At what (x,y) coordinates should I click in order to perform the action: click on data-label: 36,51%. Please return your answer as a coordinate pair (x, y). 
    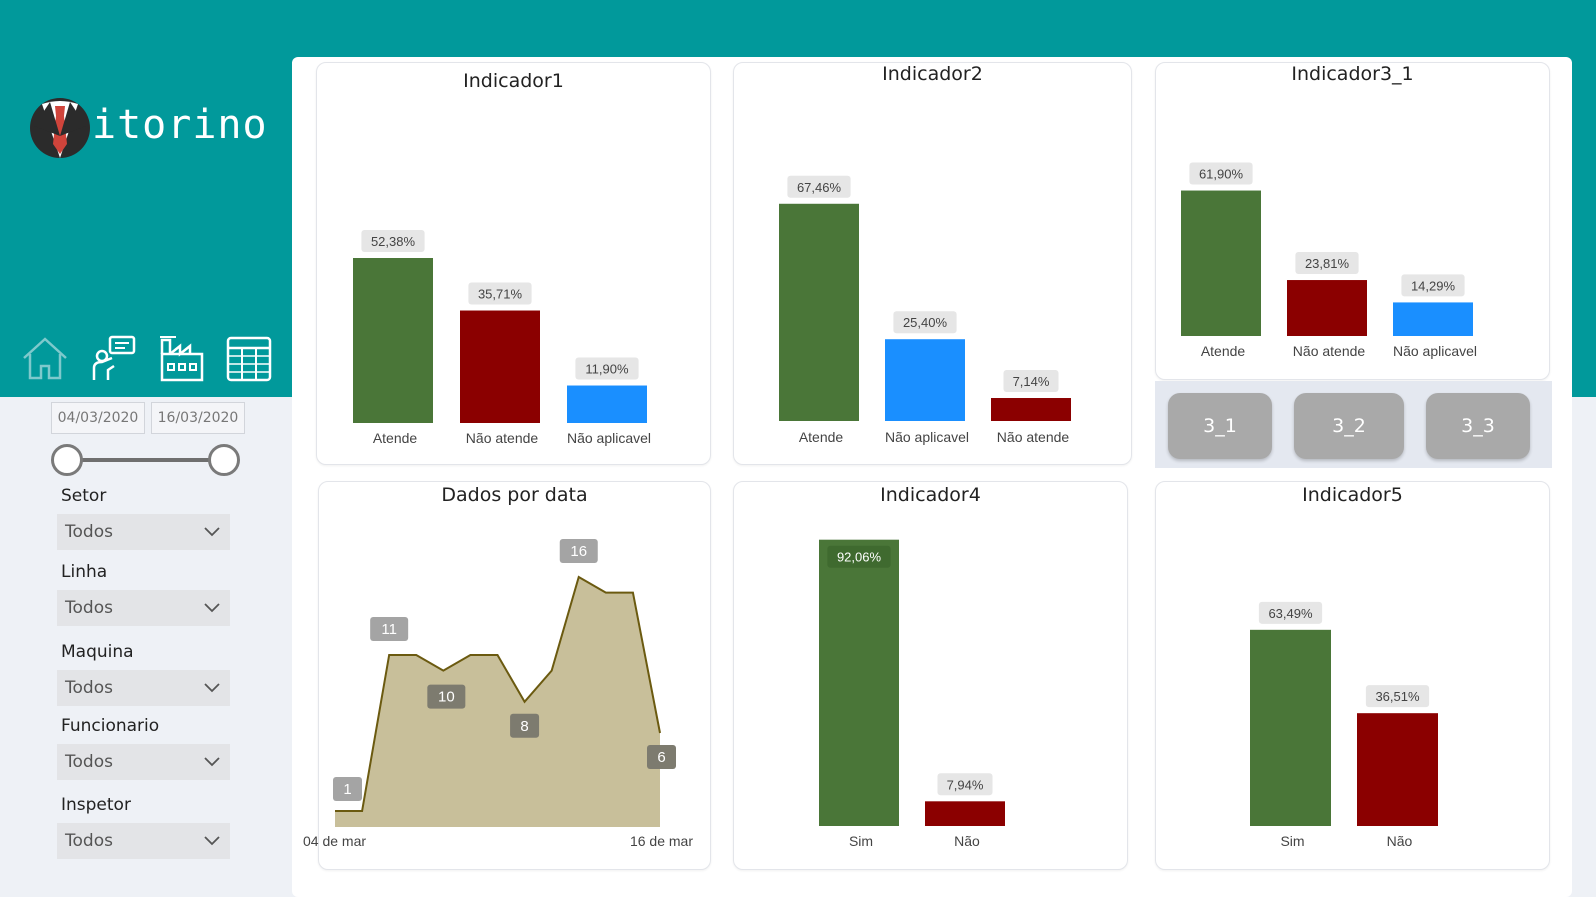
    Looking at the image, I should click on (1397, 696).